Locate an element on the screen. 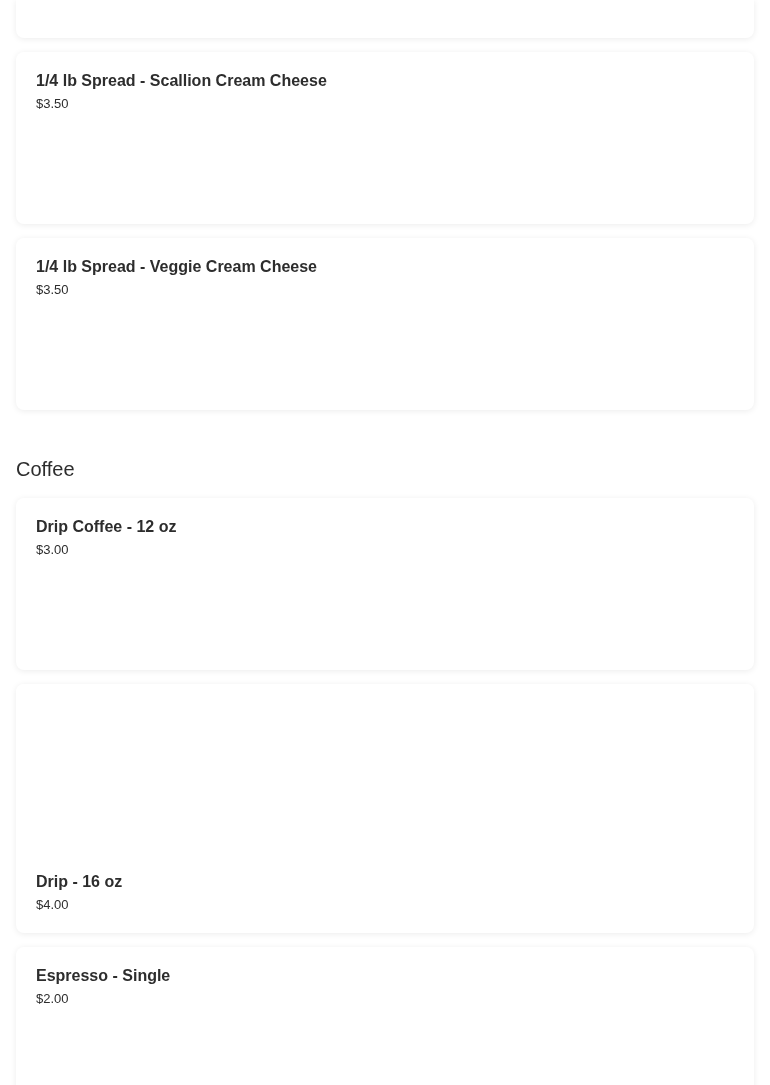 This screenshot has height=1085, width=770. item-name: Drip Coffee - 12 oz is located at coordinates (107, 527).